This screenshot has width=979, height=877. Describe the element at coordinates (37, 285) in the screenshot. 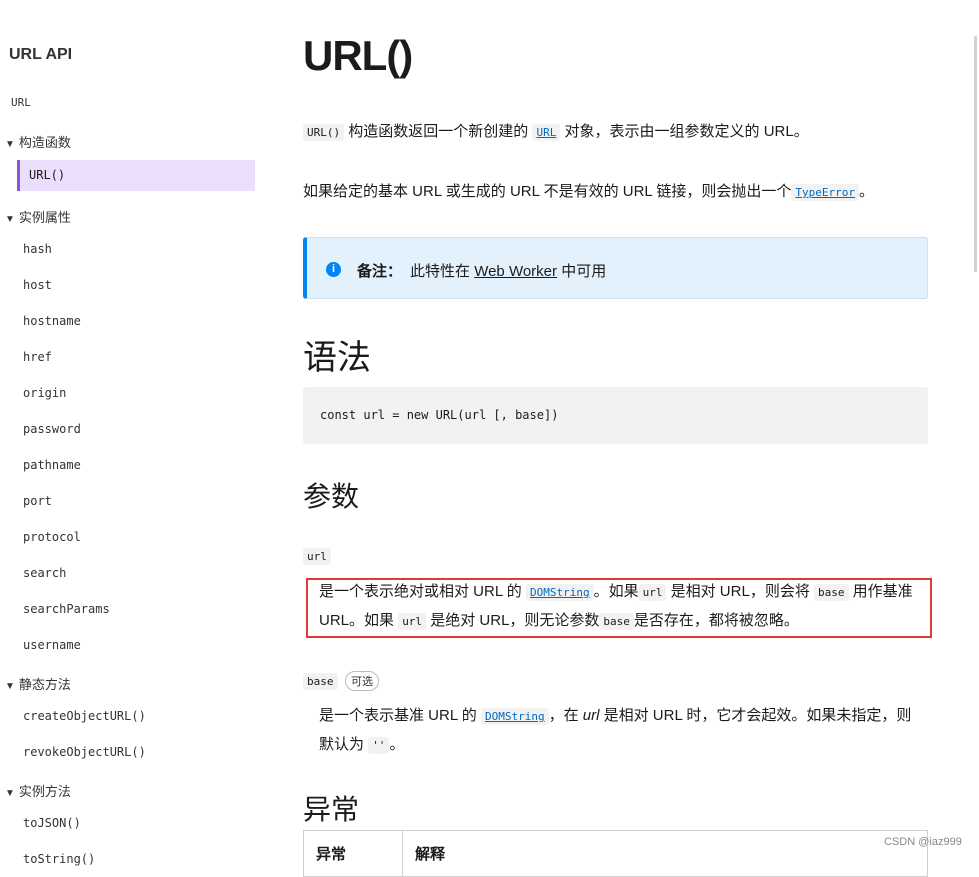

I see `sidebar-item-host: host` at that location.